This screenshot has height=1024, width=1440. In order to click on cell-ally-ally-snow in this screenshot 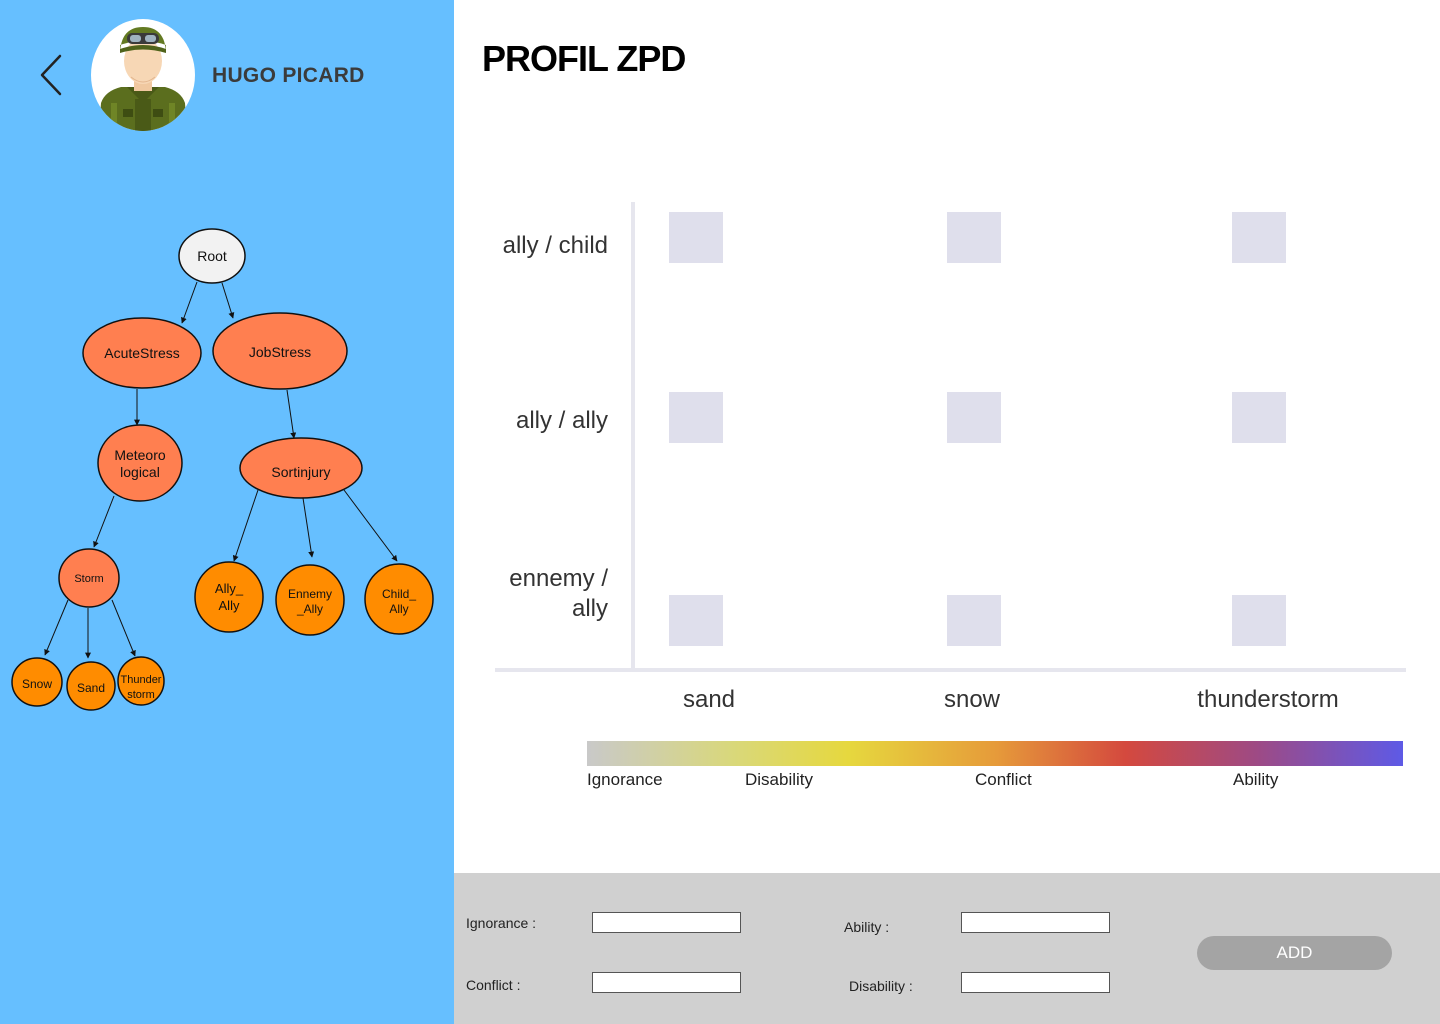, I will do `click(974, 417)`.